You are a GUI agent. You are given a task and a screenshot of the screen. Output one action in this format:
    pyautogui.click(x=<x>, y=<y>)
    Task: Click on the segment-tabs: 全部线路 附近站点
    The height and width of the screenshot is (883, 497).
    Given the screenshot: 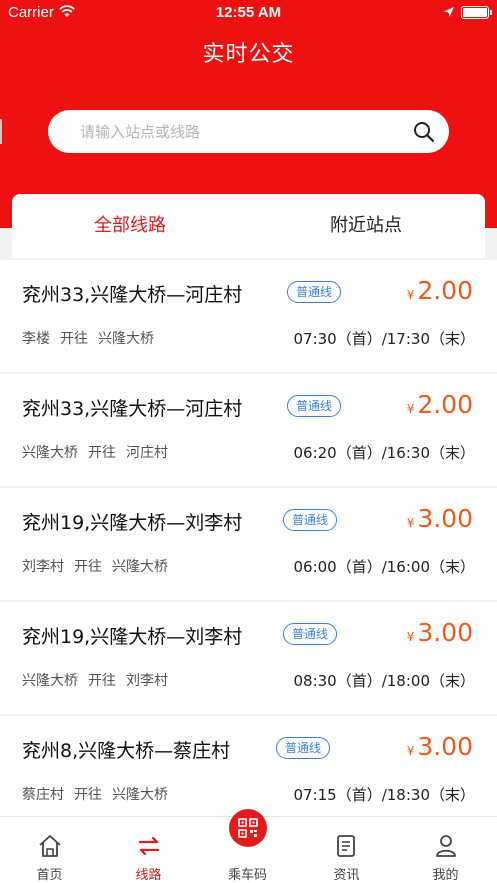 What is the action you would take?
    pyautogui.click(x=248, y=226)
    